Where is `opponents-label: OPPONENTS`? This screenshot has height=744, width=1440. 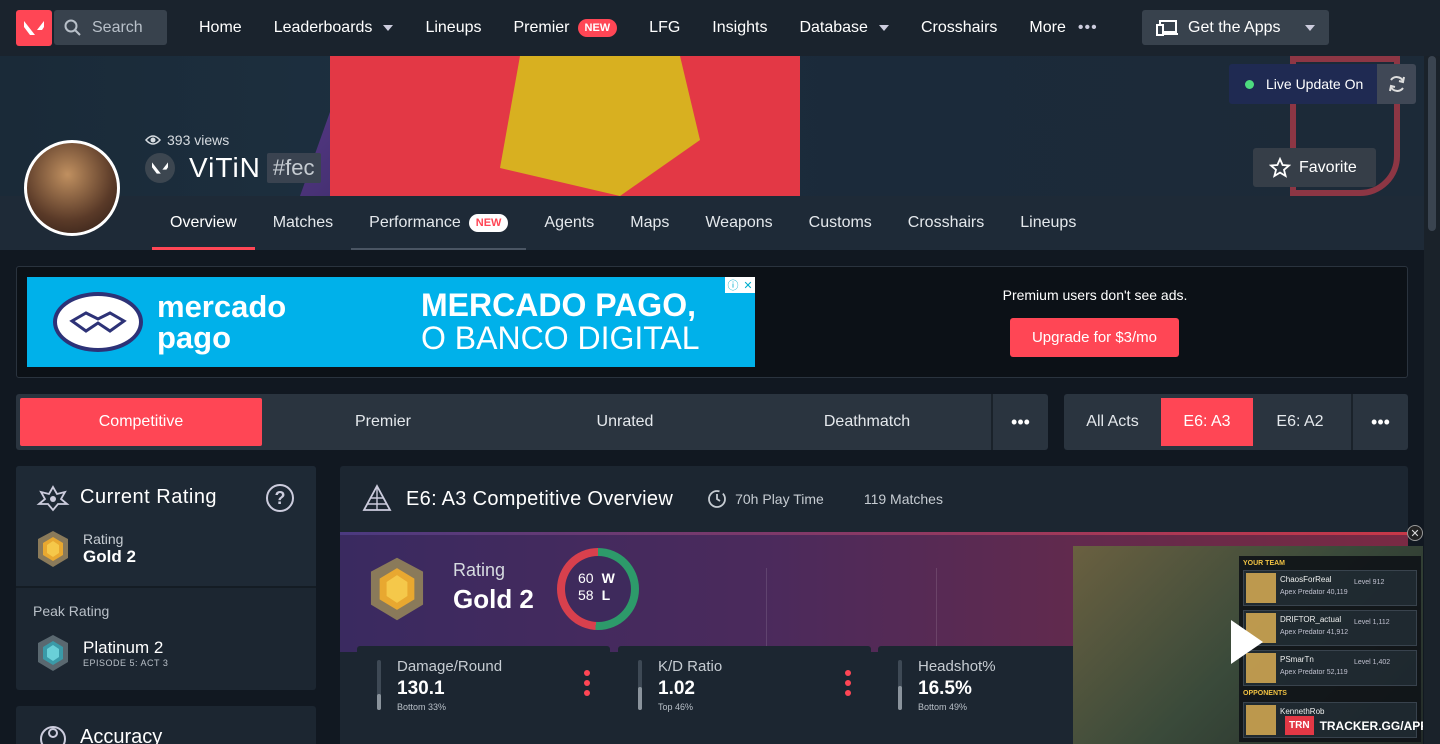
opponents-label: OPPONENTS is located at coordinates (1265, 693).